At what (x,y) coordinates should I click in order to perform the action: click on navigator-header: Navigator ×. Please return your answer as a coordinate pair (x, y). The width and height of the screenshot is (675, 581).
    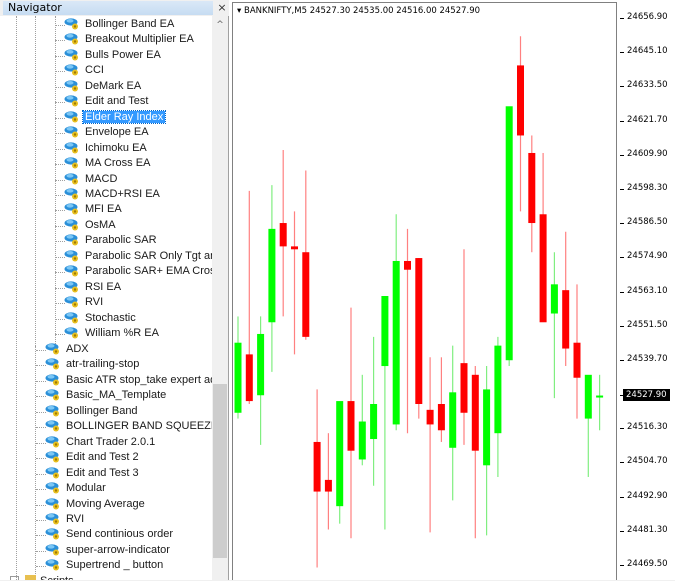
    Looking at the image, I should click on (114, 8).